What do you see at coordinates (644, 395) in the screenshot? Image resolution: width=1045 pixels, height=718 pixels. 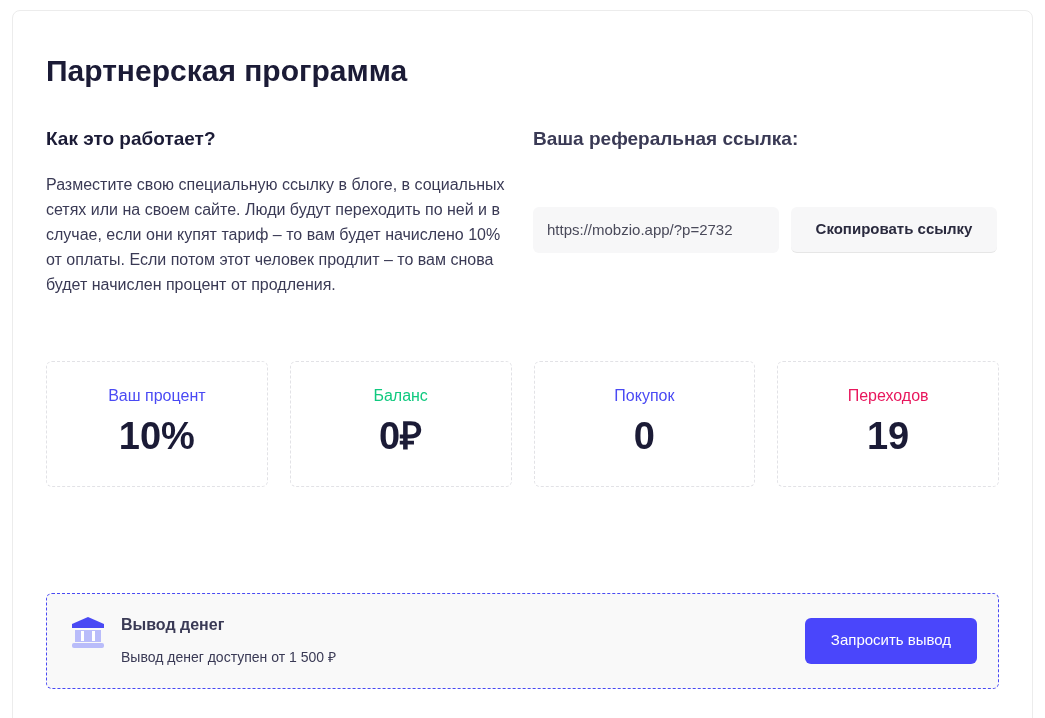 I see `stat-label: Покупок` at bounding box center [644, 395].